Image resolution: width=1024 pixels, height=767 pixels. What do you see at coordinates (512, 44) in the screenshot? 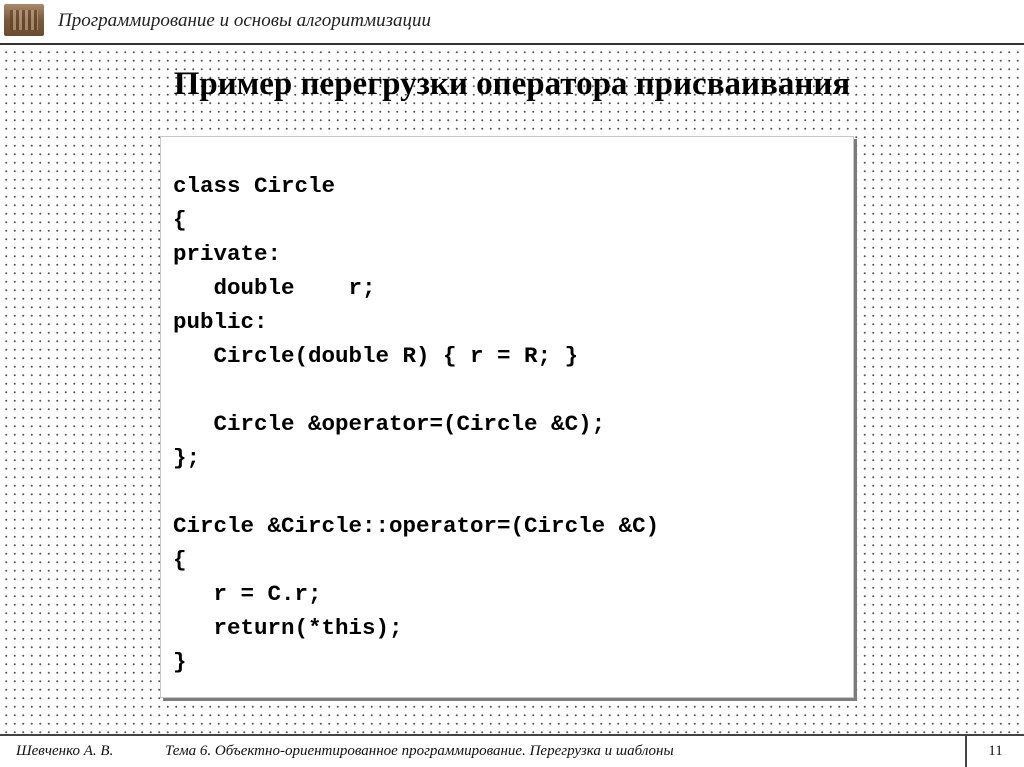
I see `header-divider` at bounding box center [512, 44].